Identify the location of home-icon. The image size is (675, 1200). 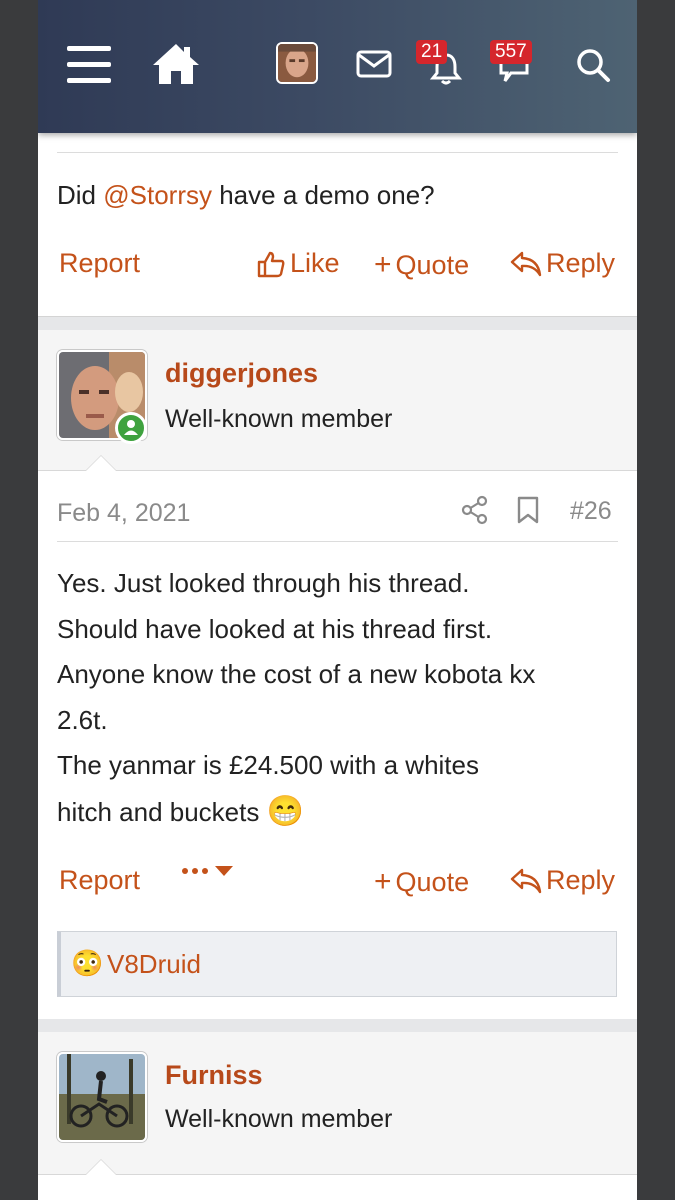
(176, 64).